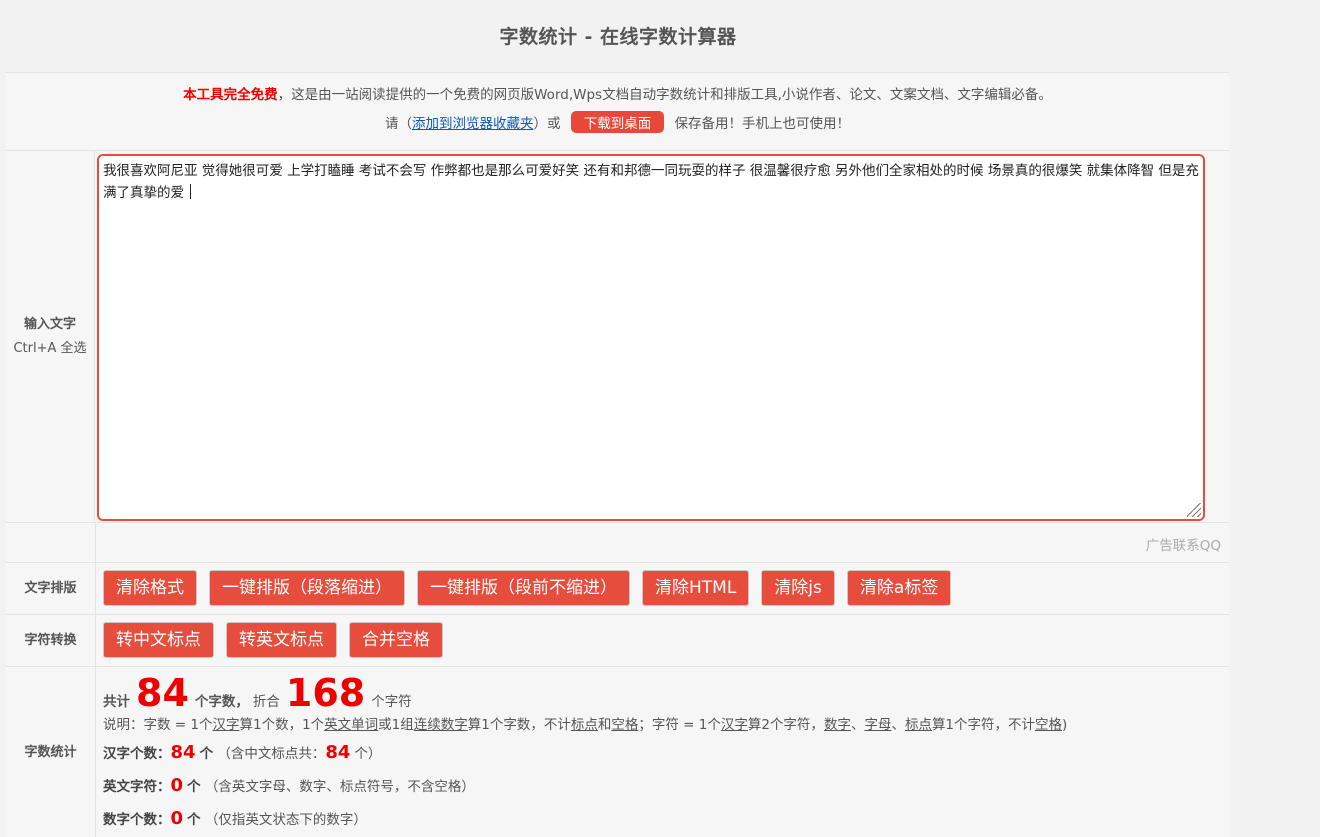  I want to click on equal-label: 折合, so click(266, 702).